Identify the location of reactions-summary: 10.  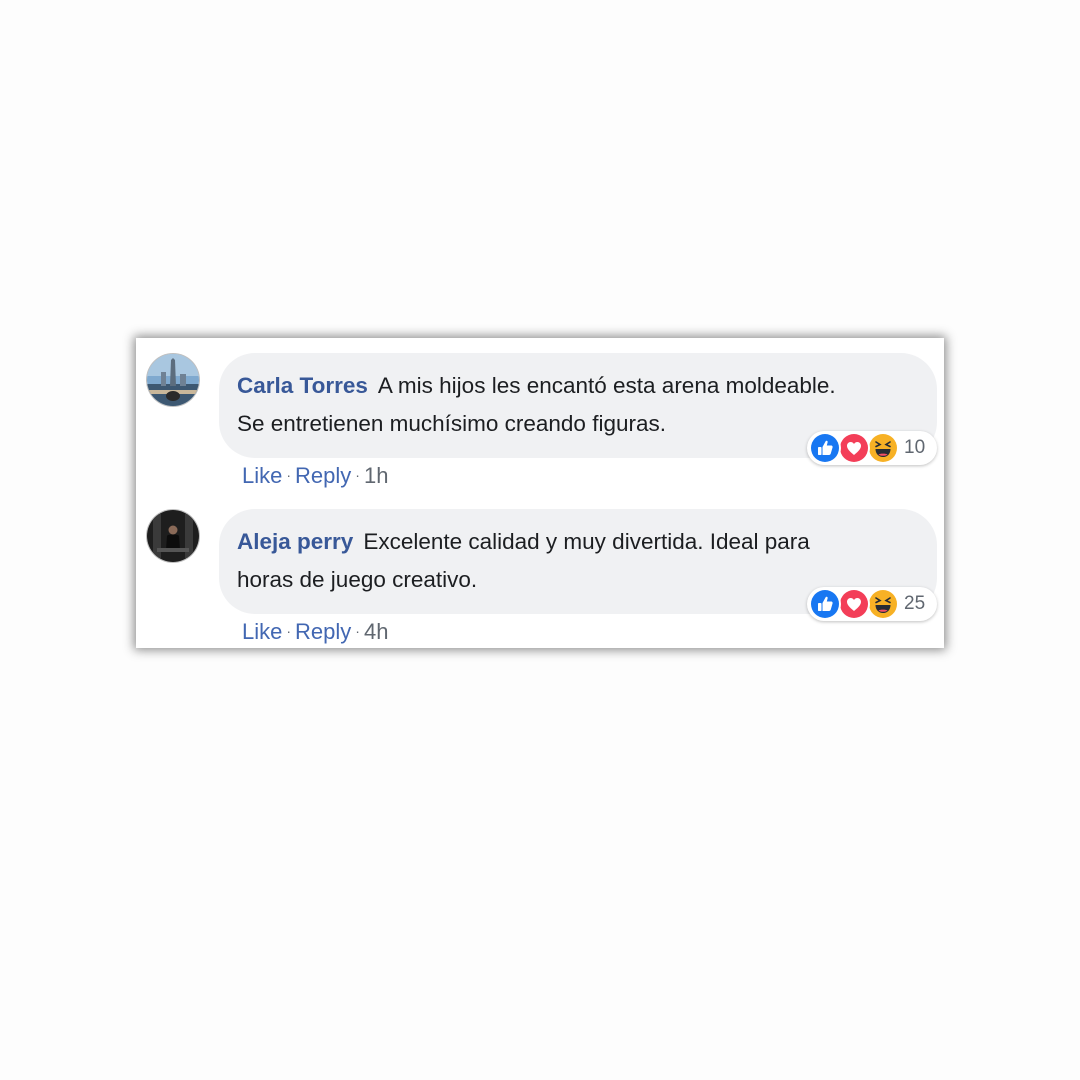
(872, 448).